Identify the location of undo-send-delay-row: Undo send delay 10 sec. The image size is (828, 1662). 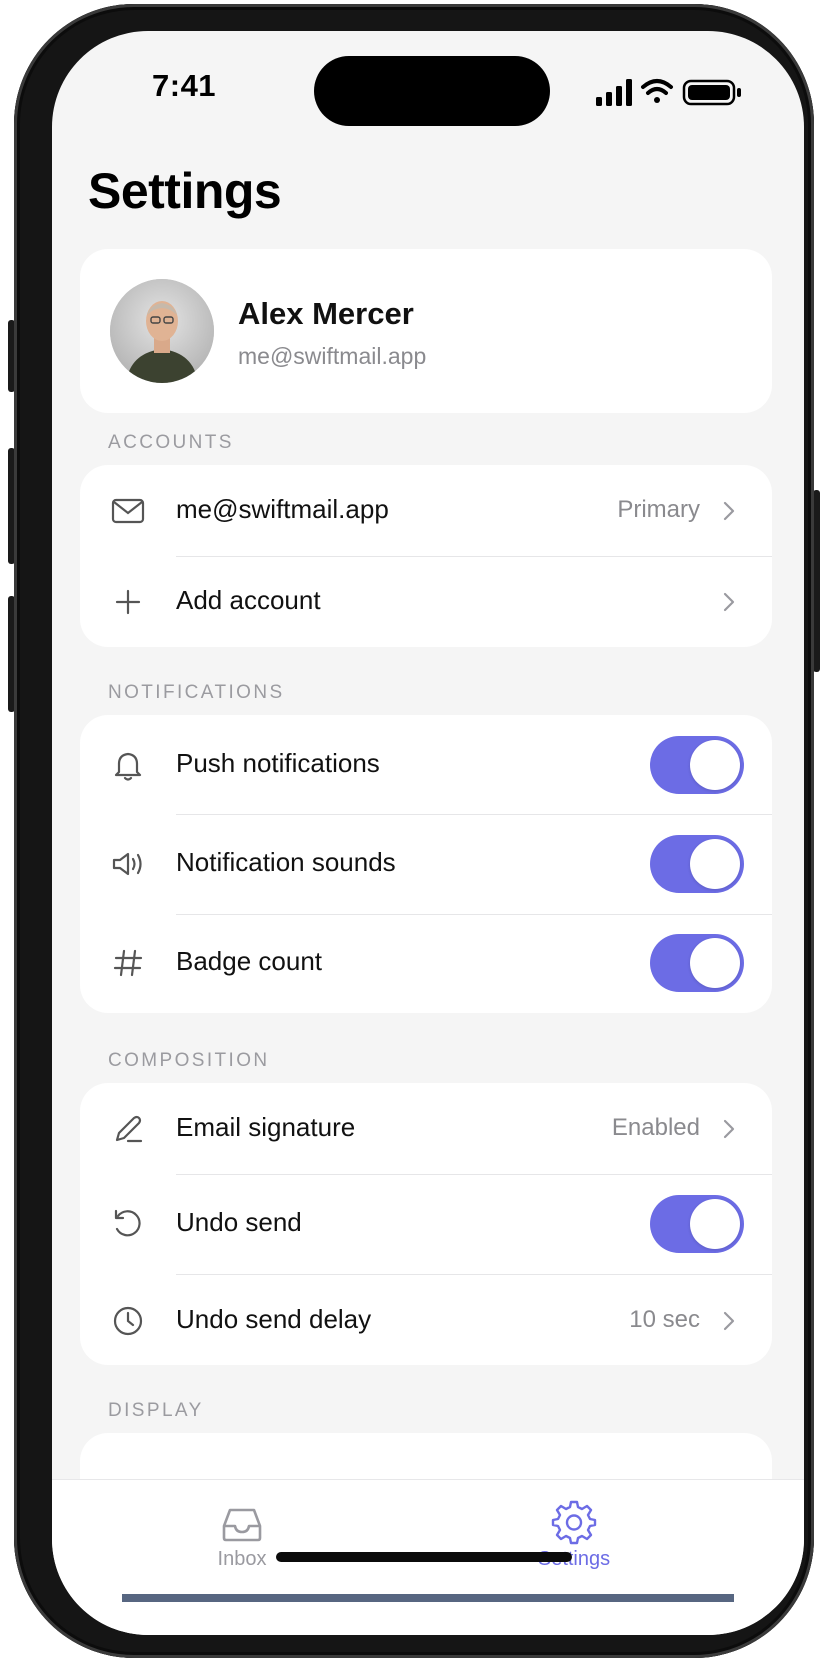
(426, 1319).